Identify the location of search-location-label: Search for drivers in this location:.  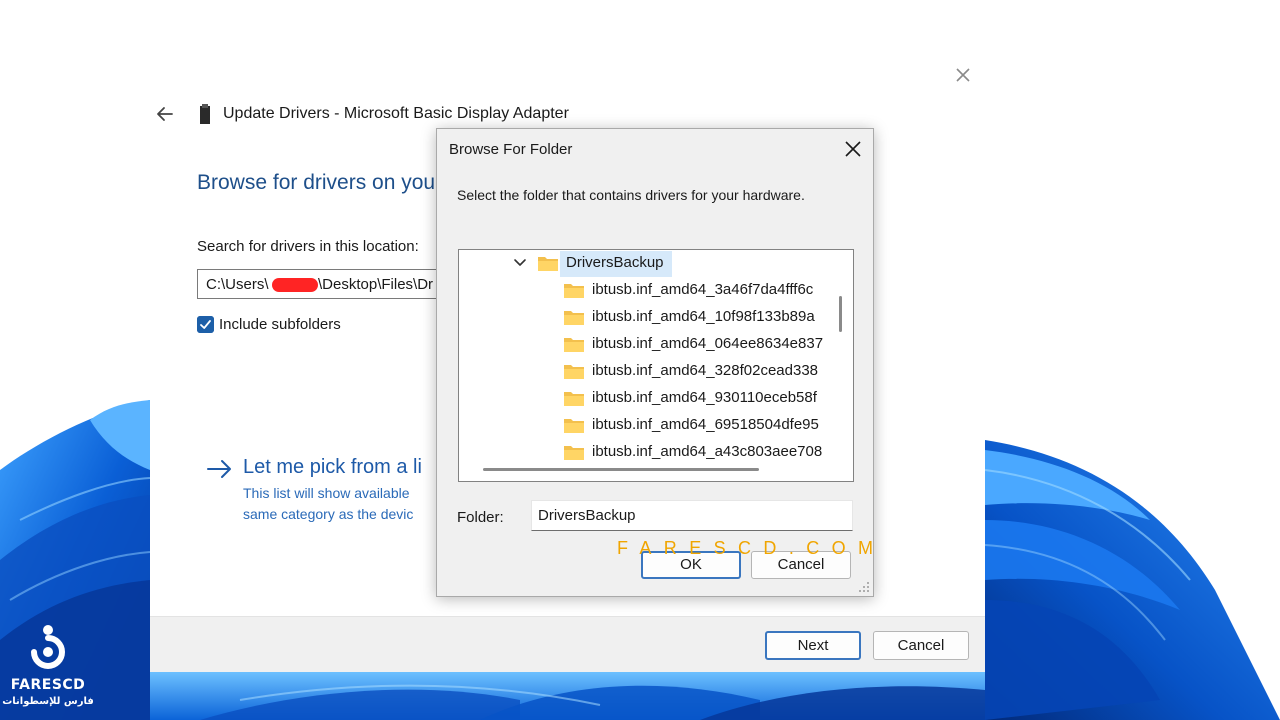
(308, 246).